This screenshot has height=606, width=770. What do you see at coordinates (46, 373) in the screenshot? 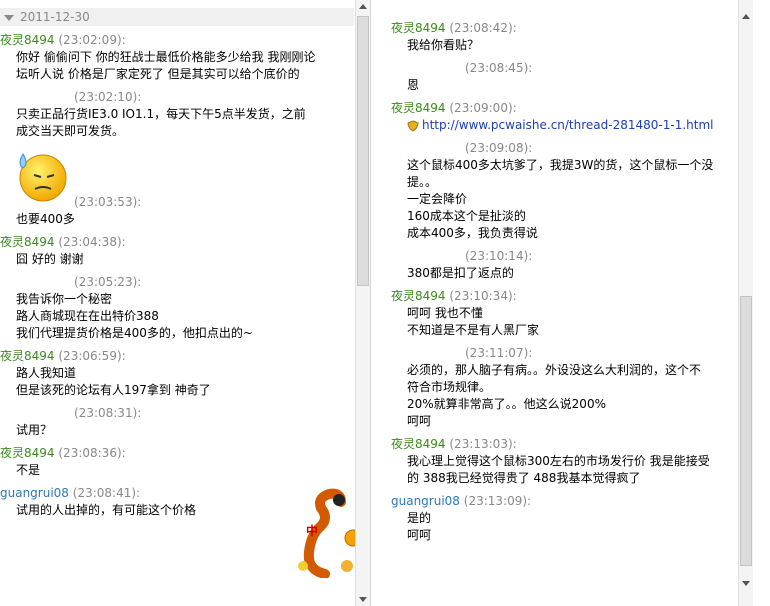
I see `message-text-line: 路人我知道` at bounding box center [46, 373].